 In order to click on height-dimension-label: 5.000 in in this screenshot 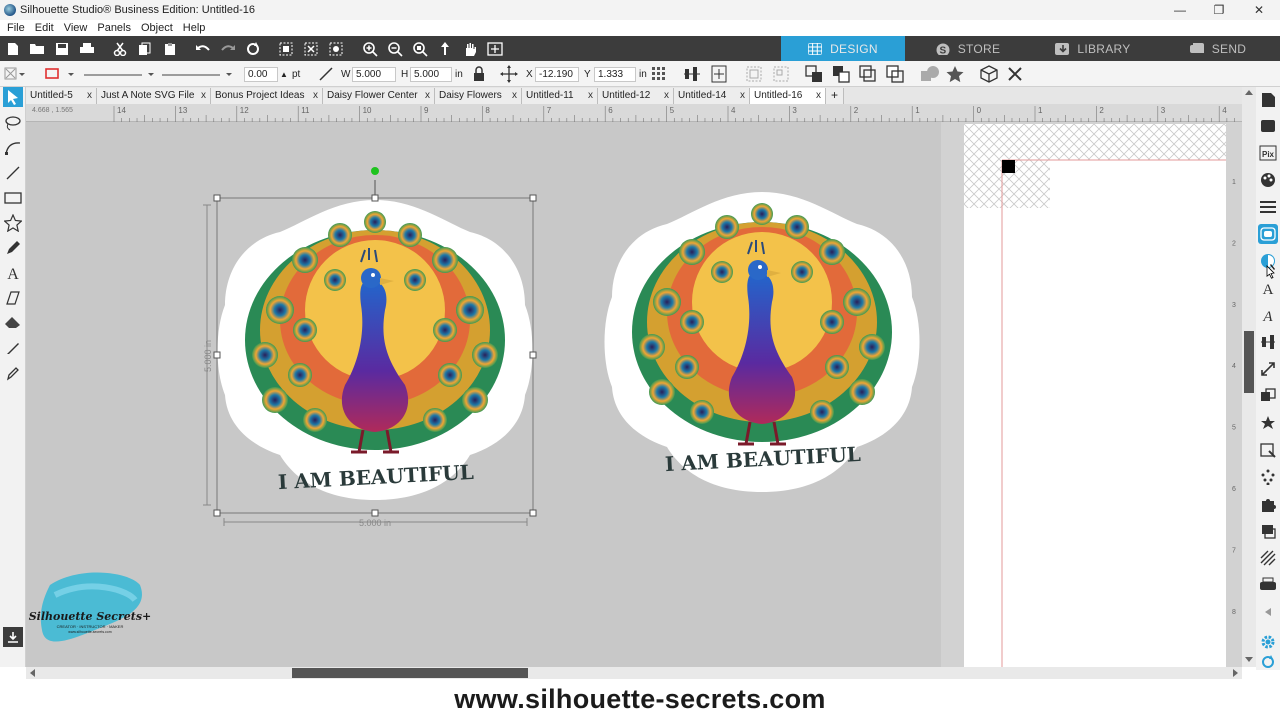, I will do `click(208, 356)`.